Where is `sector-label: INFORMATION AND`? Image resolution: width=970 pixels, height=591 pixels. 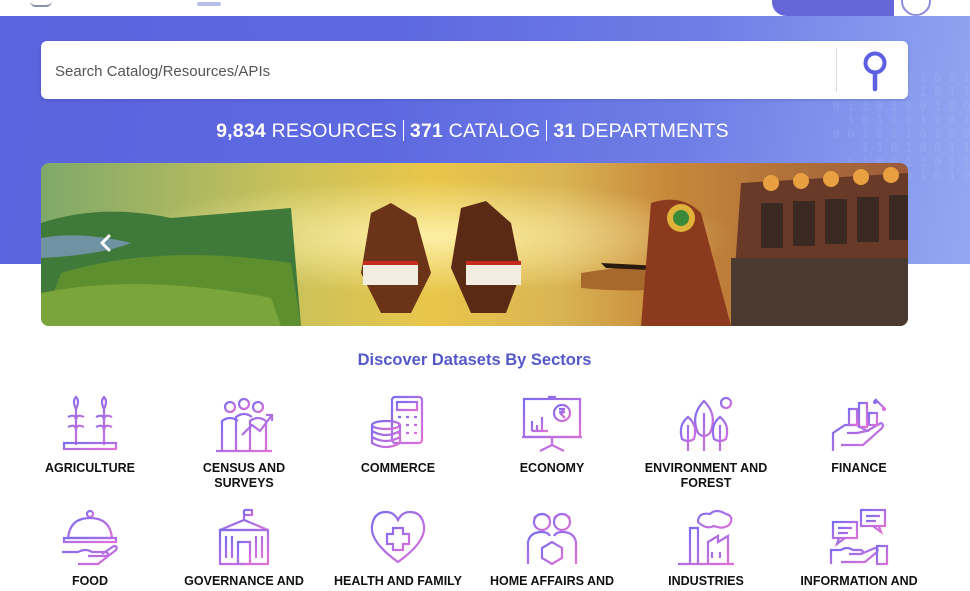
sector-label: INFORMATION AND is located at coordinates (859, 581).